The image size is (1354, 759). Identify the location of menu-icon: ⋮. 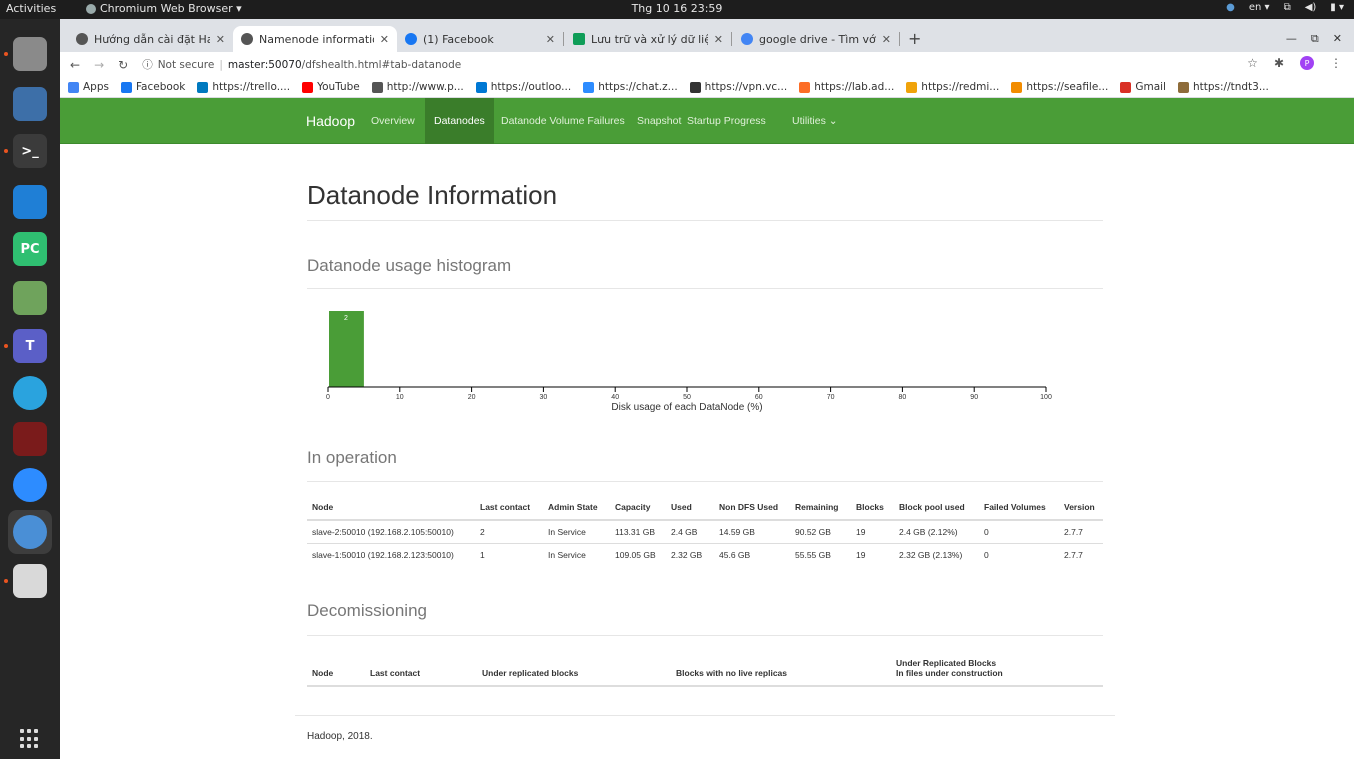
(1336, 63).